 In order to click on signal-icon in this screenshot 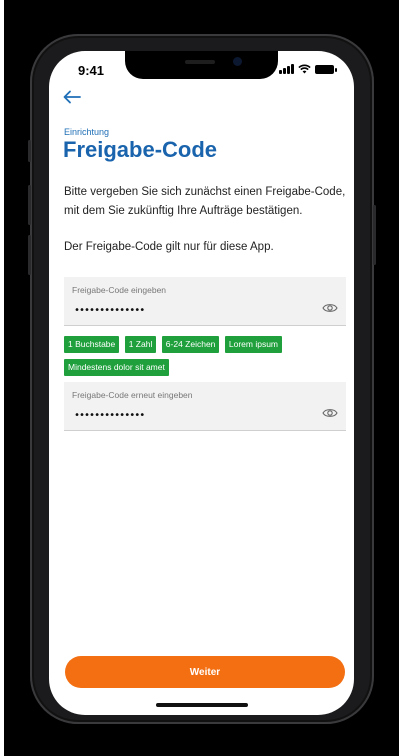, I will do `click(286, 69)`.